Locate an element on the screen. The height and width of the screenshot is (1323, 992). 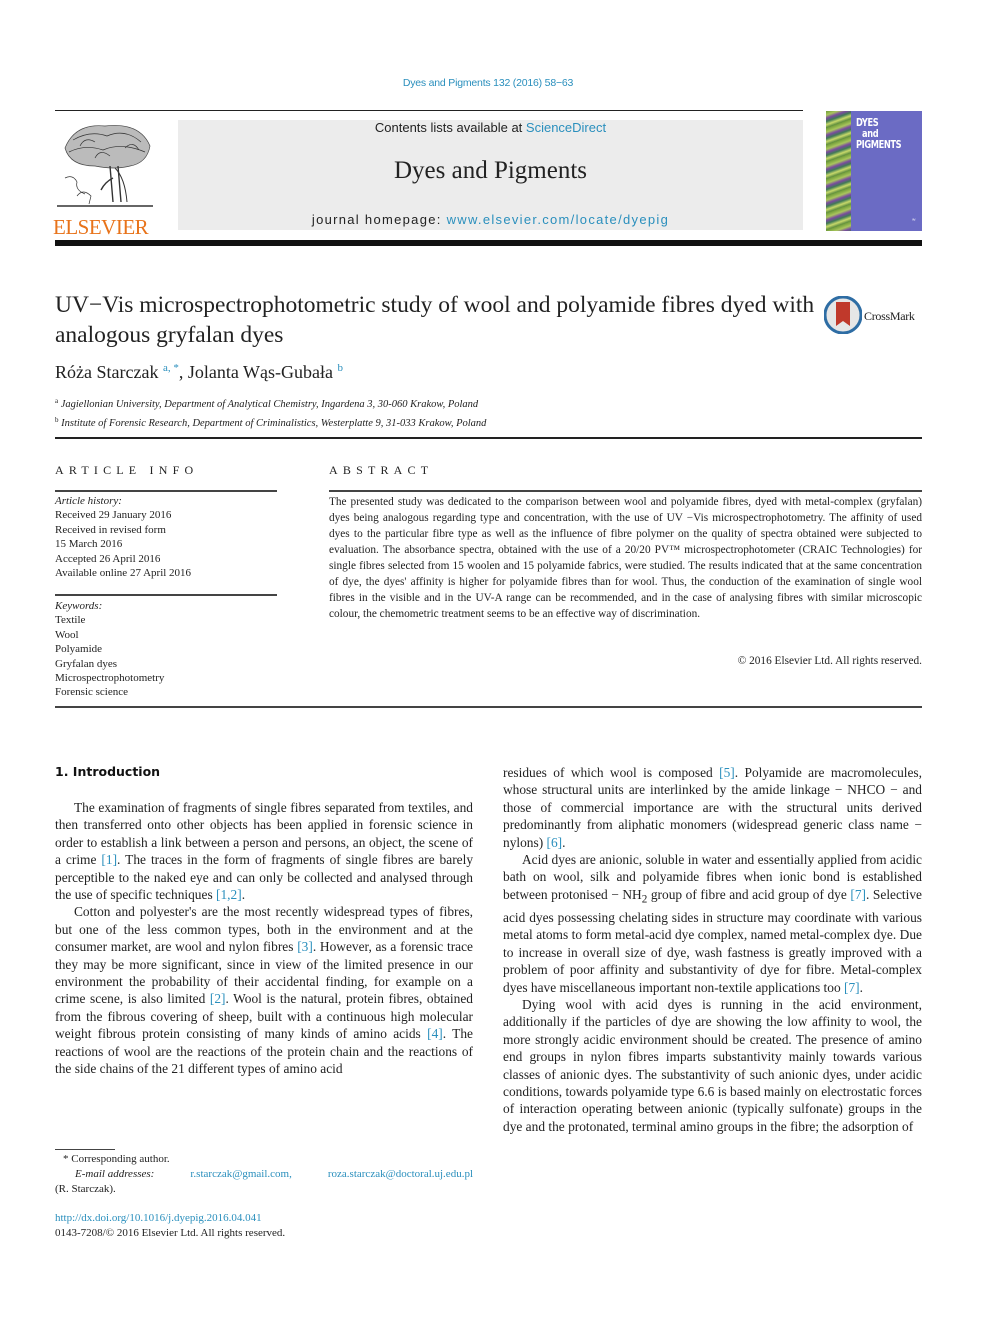
email-link: r.starczak@gmail.com, is located at coordinates (240, 1174).